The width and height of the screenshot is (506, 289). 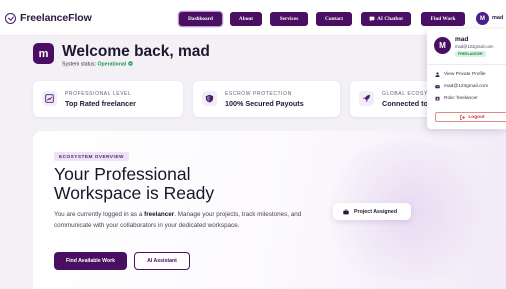 I want to click on user-name: mad, so click(x=497, y=18).